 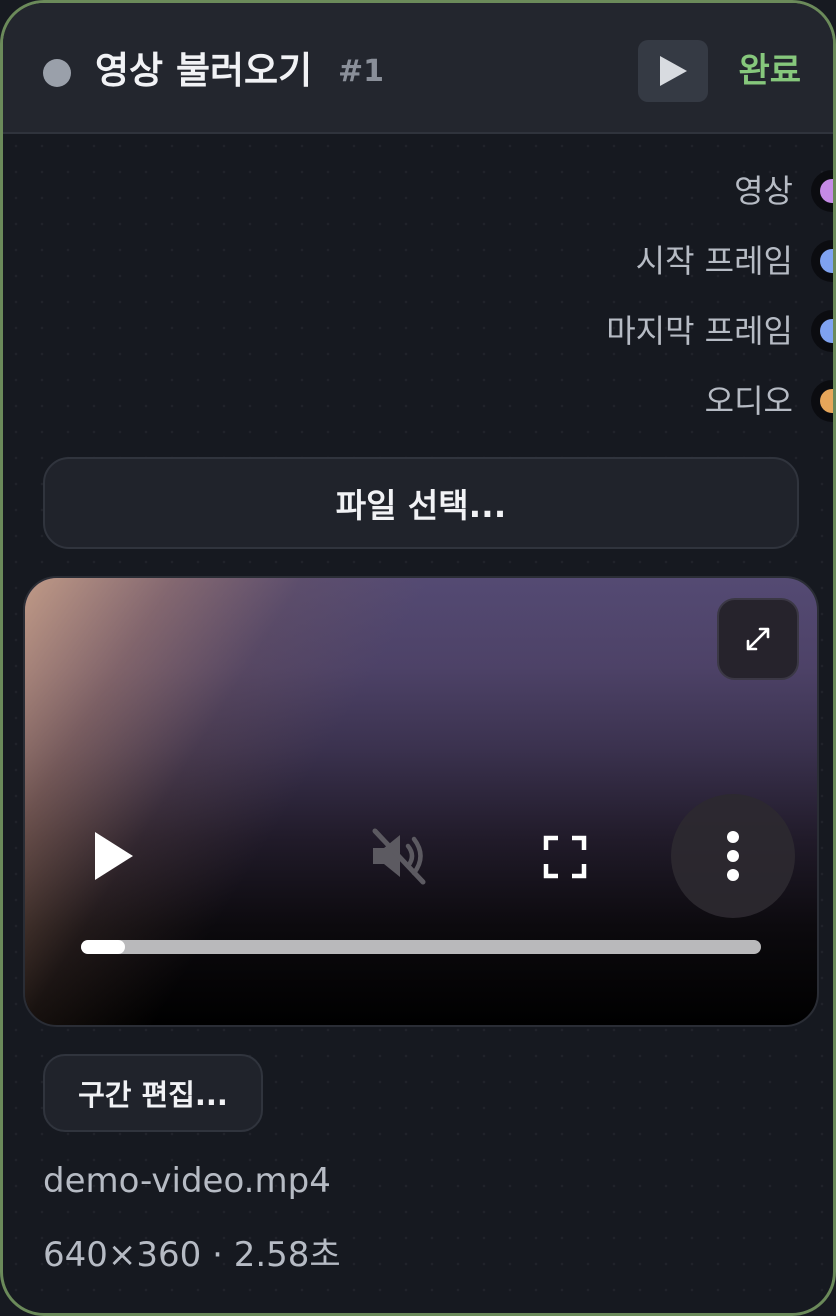 What do you see at coordinates (748, 401) in the screenshot?
I see `output-label: 오디오` at bounding box center [748, 401].